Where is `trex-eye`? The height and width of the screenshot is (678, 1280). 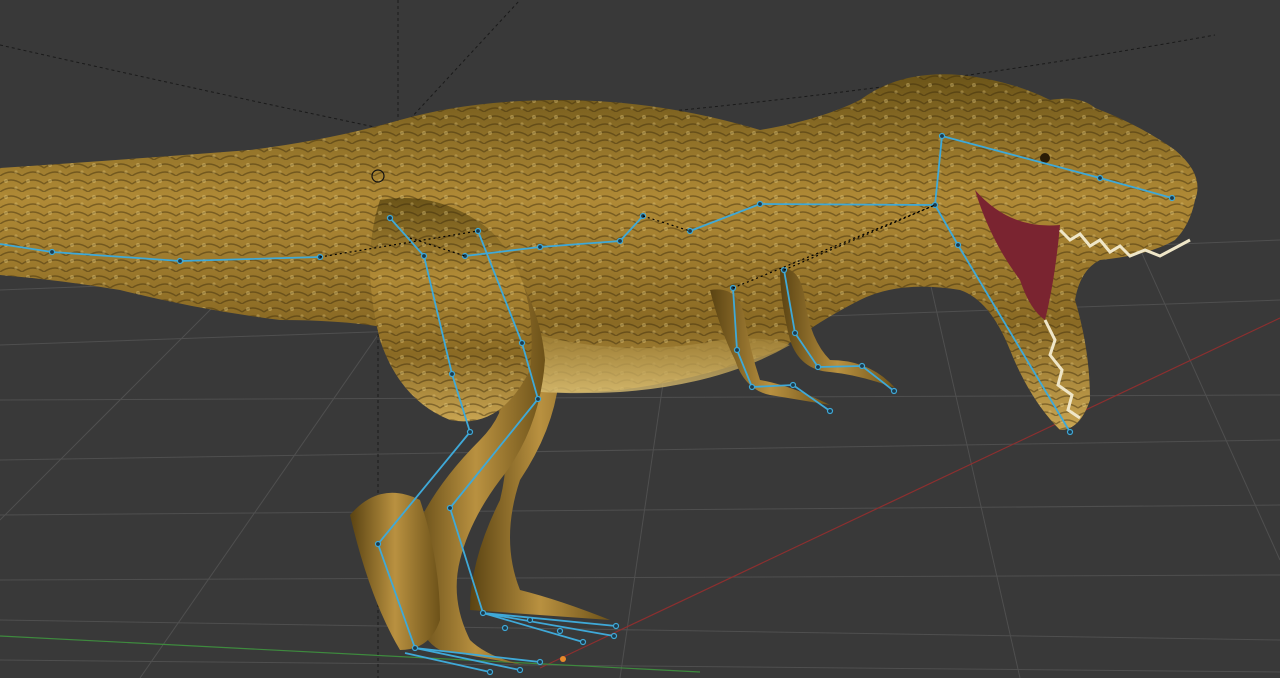
trex-eye is located at coordinates (1045, 158).